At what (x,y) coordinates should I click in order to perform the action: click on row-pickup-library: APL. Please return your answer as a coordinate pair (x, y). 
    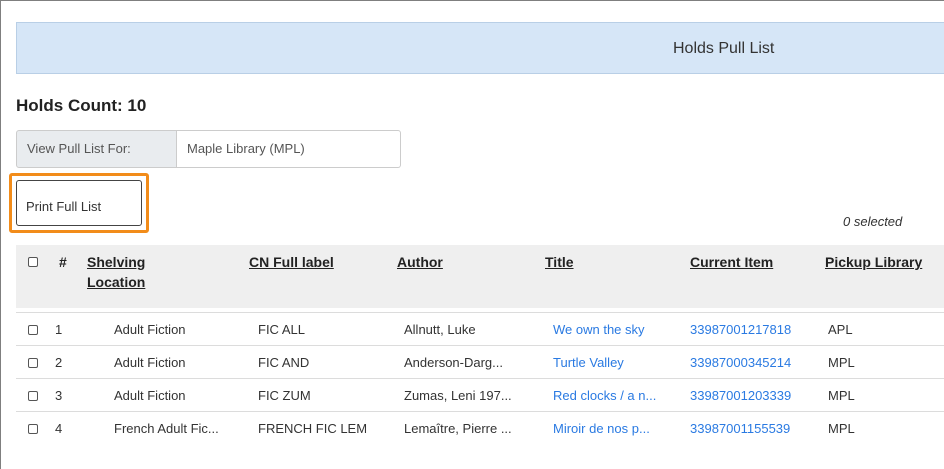
    Looking at the image, I should click on (840, 329).